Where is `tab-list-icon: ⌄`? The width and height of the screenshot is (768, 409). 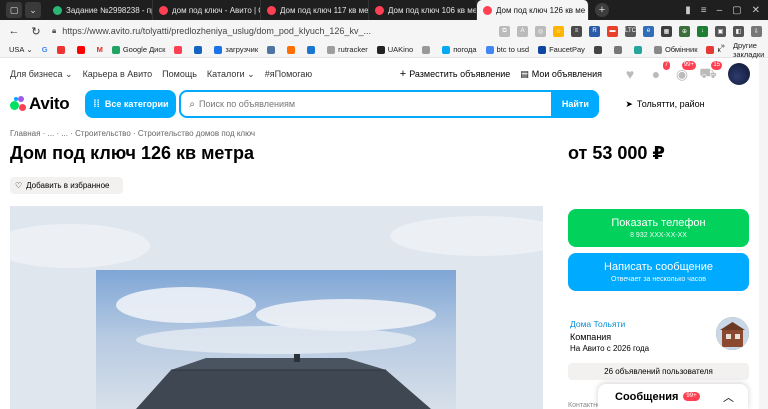 tab-list-icon: ⌄ is located at coordinates (33, 10).